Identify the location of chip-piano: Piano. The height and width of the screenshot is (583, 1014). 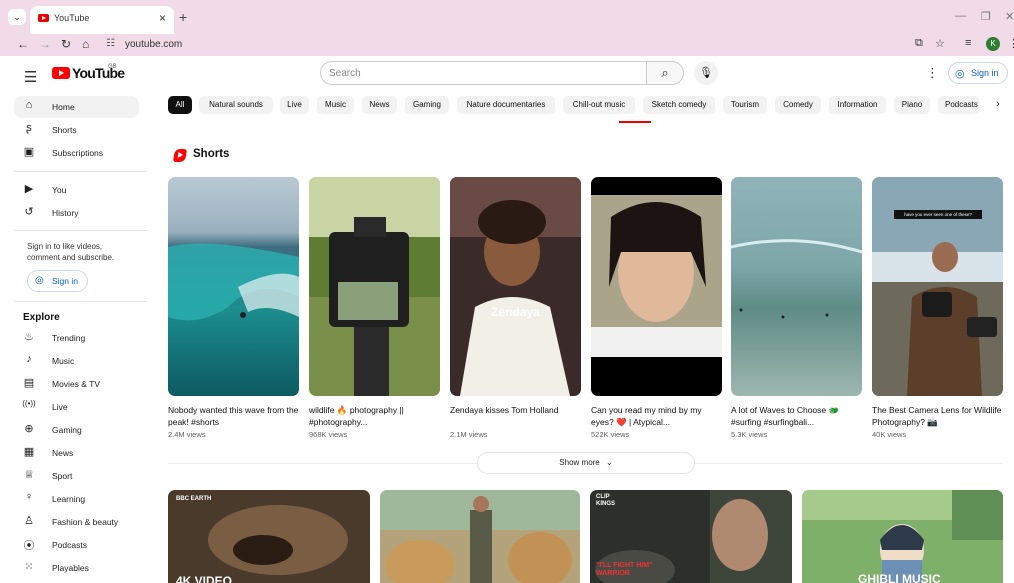
(912, 105).